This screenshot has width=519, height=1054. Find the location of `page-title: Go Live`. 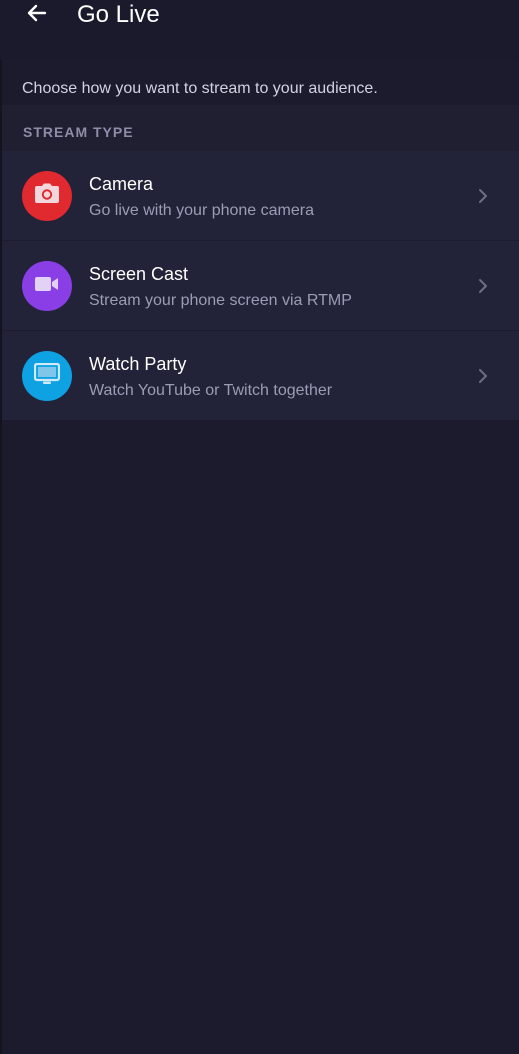

page-title: Go Live is located at coordinates (118, 14).